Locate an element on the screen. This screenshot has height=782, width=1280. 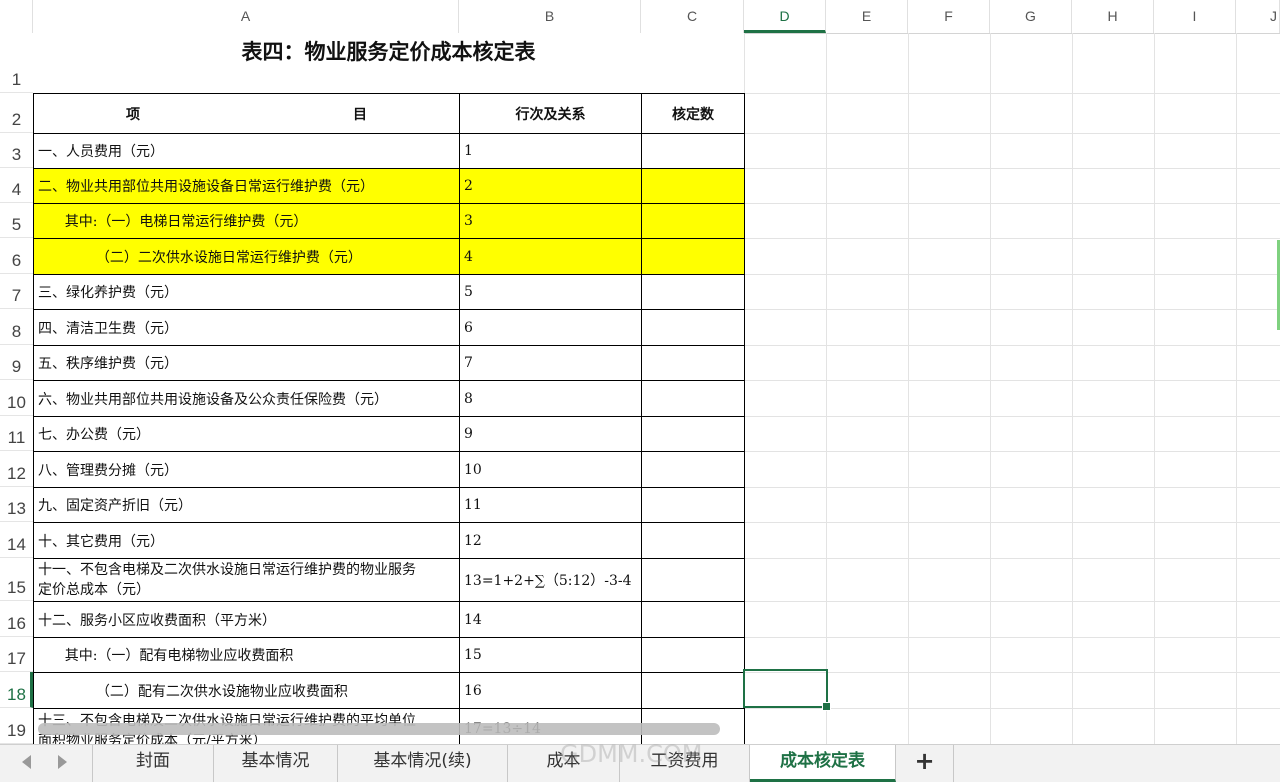
tab-cost-approval: 成本核定表 is located at coordinates (823, 763).